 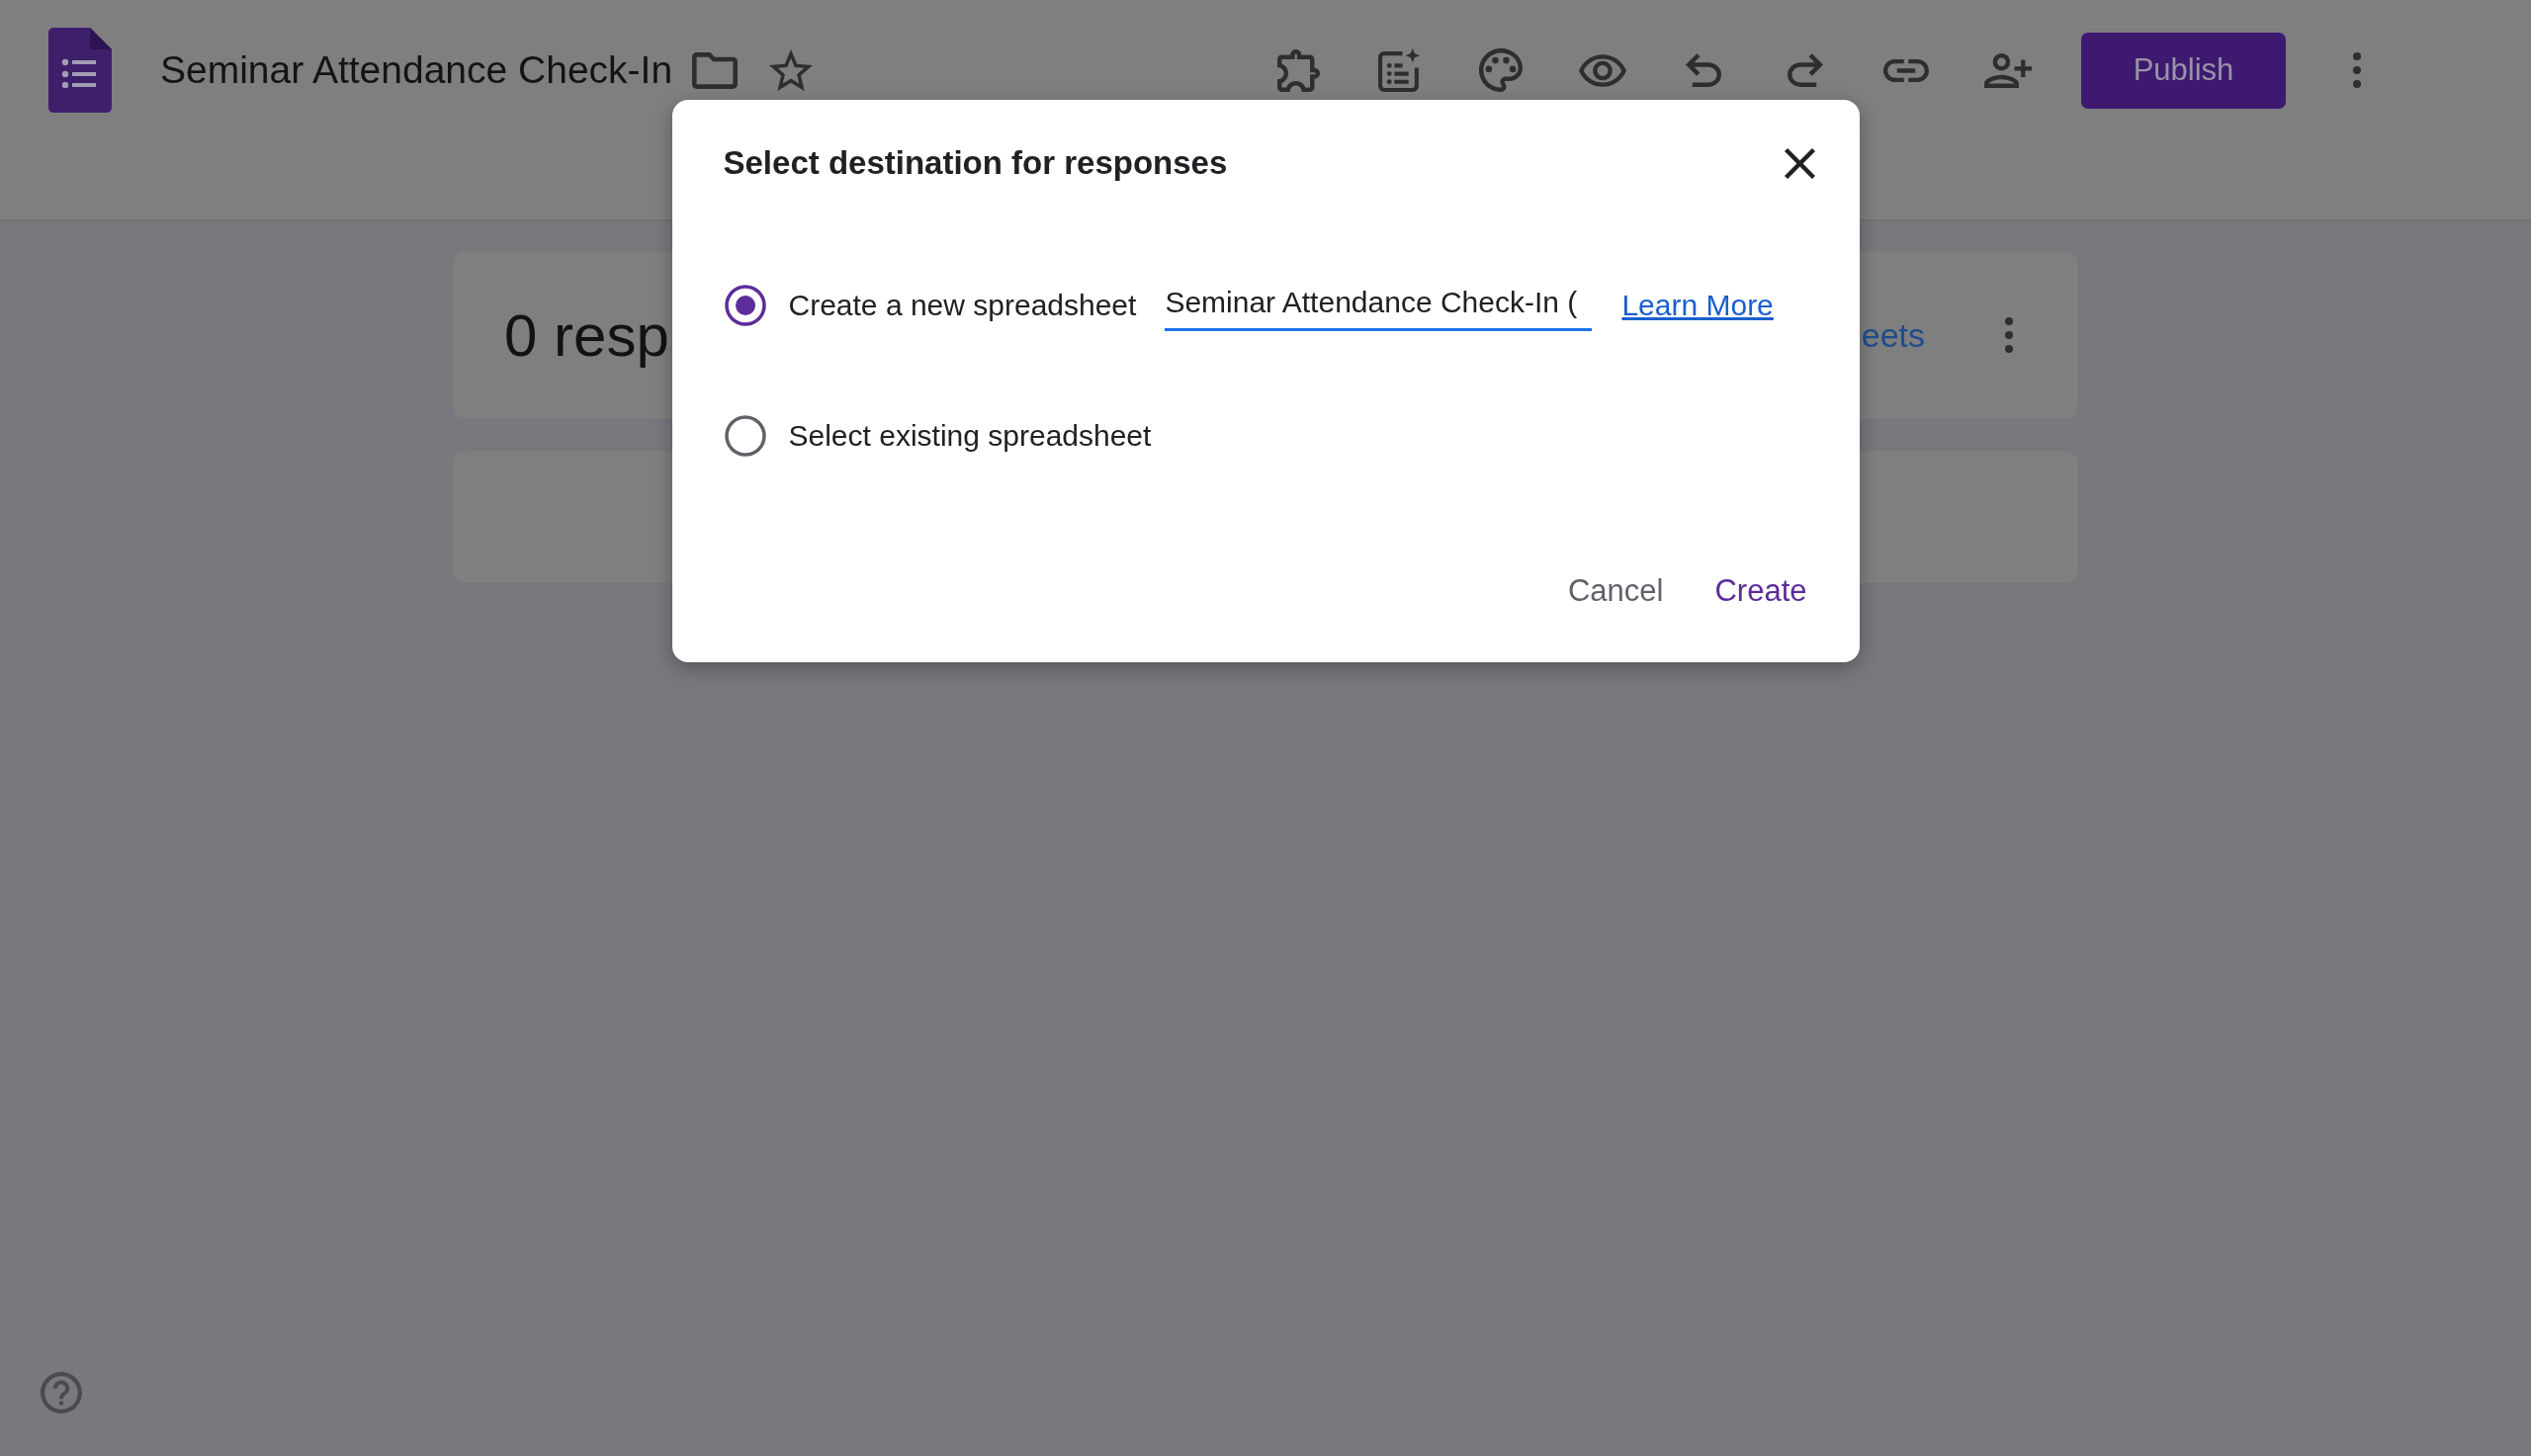 What do you see at coordinates (1906, 70) in the screenshot?
I see `link-icon` at bounding box center [1906, 70].